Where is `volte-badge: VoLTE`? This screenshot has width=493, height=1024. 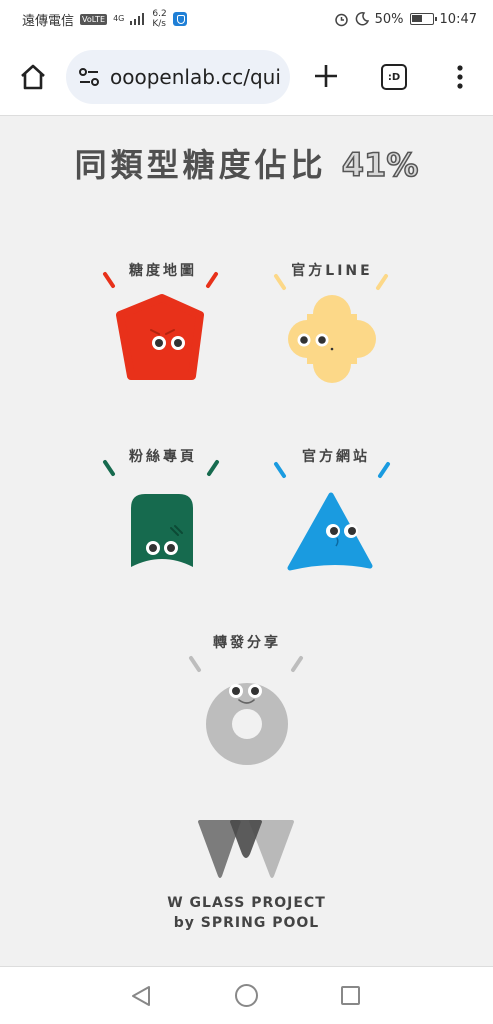 volte-badge: VoLTE is located at coordinates (94, 19).